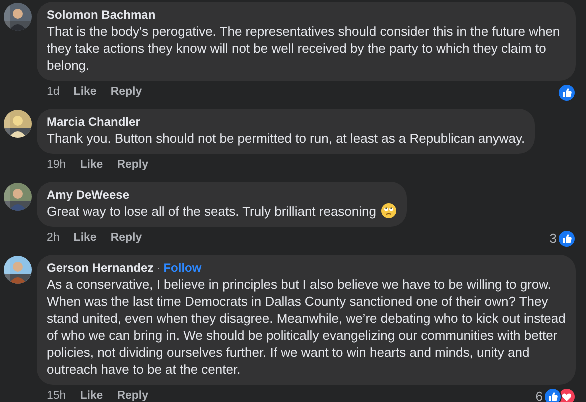  What do you see at coordinates (53, 239) in the screenshot?
I see `comment-time: 2h` at bounding box center [53, 239].